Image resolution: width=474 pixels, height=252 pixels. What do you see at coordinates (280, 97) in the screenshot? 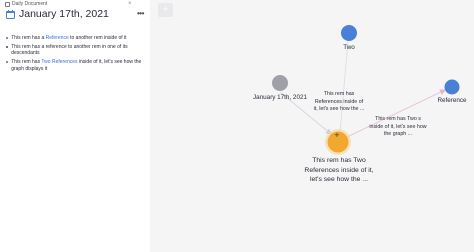
I see `node-label-january: January 17th, 2021` at bounding box center [280, 97].